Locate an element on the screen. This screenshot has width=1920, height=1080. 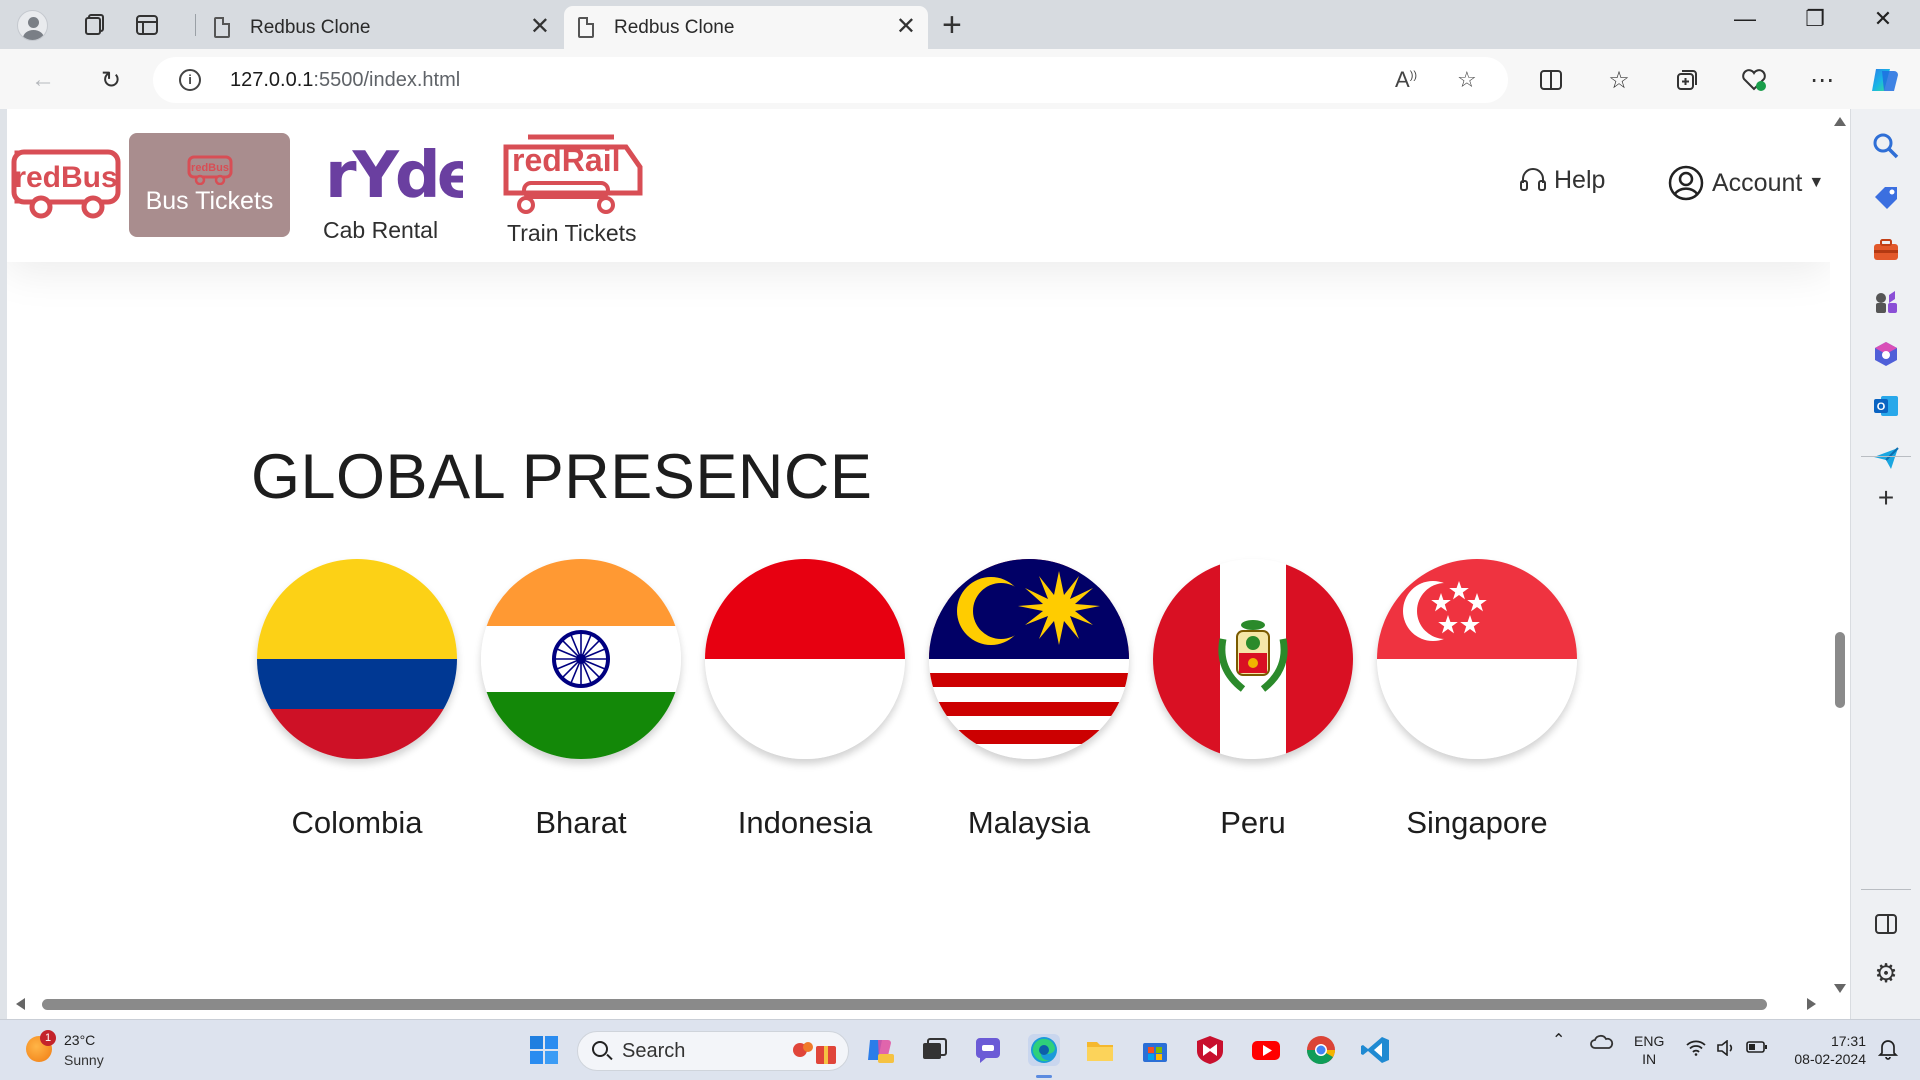
svg-text: redBus is located at coordinates (210, 168).